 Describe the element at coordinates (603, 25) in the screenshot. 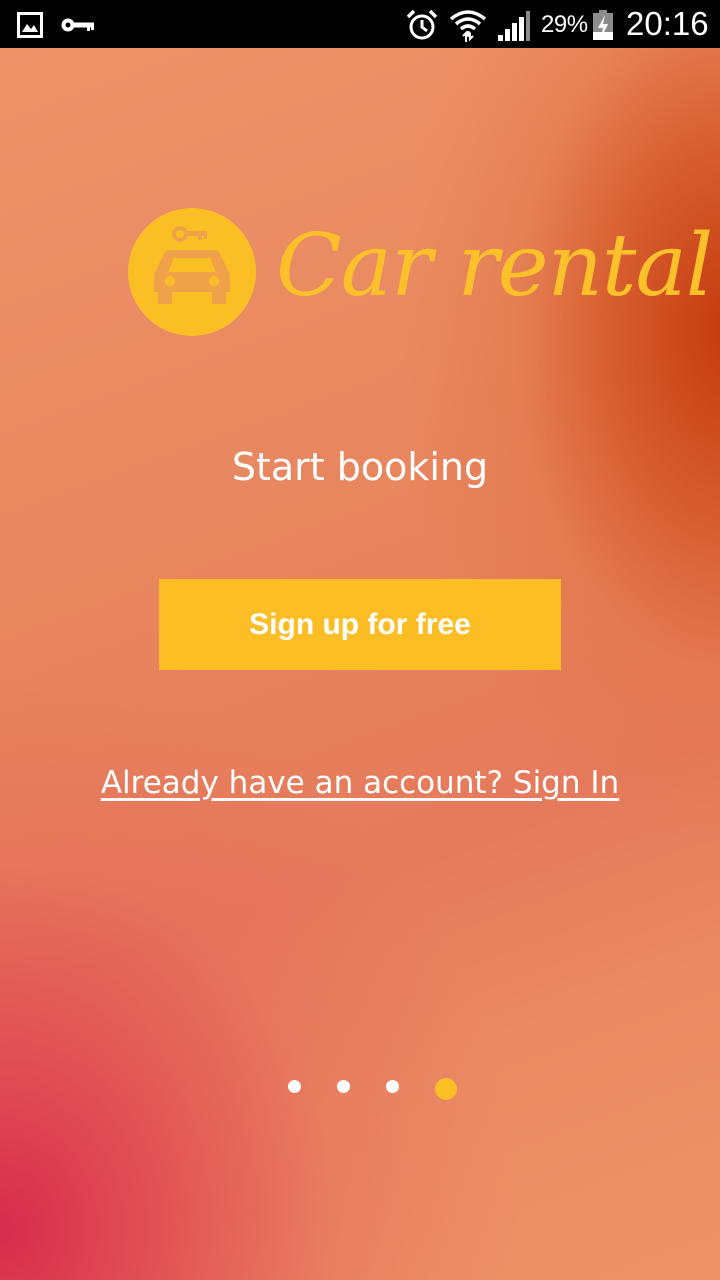

I see `battery-icon` at that location.